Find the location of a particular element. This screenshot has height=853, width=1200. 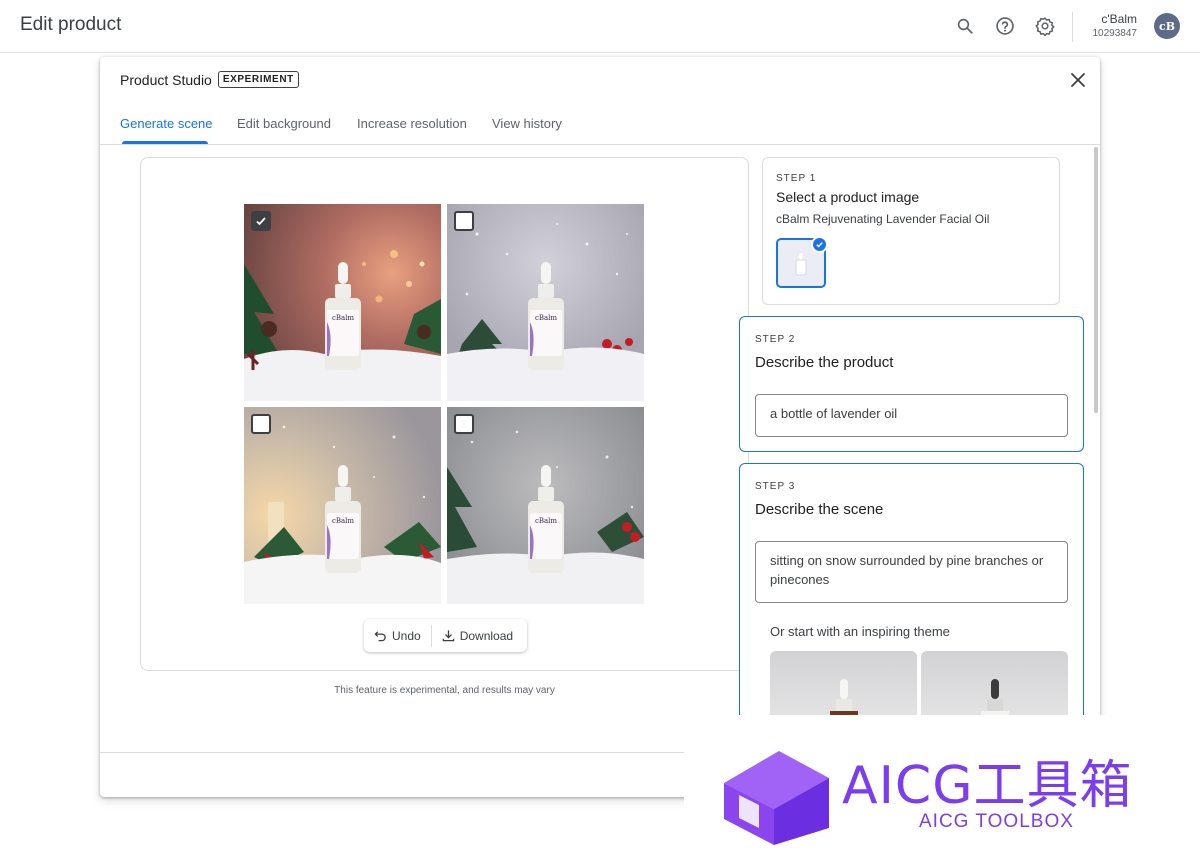

selected-checkbox is located at coordinates (261, 221).